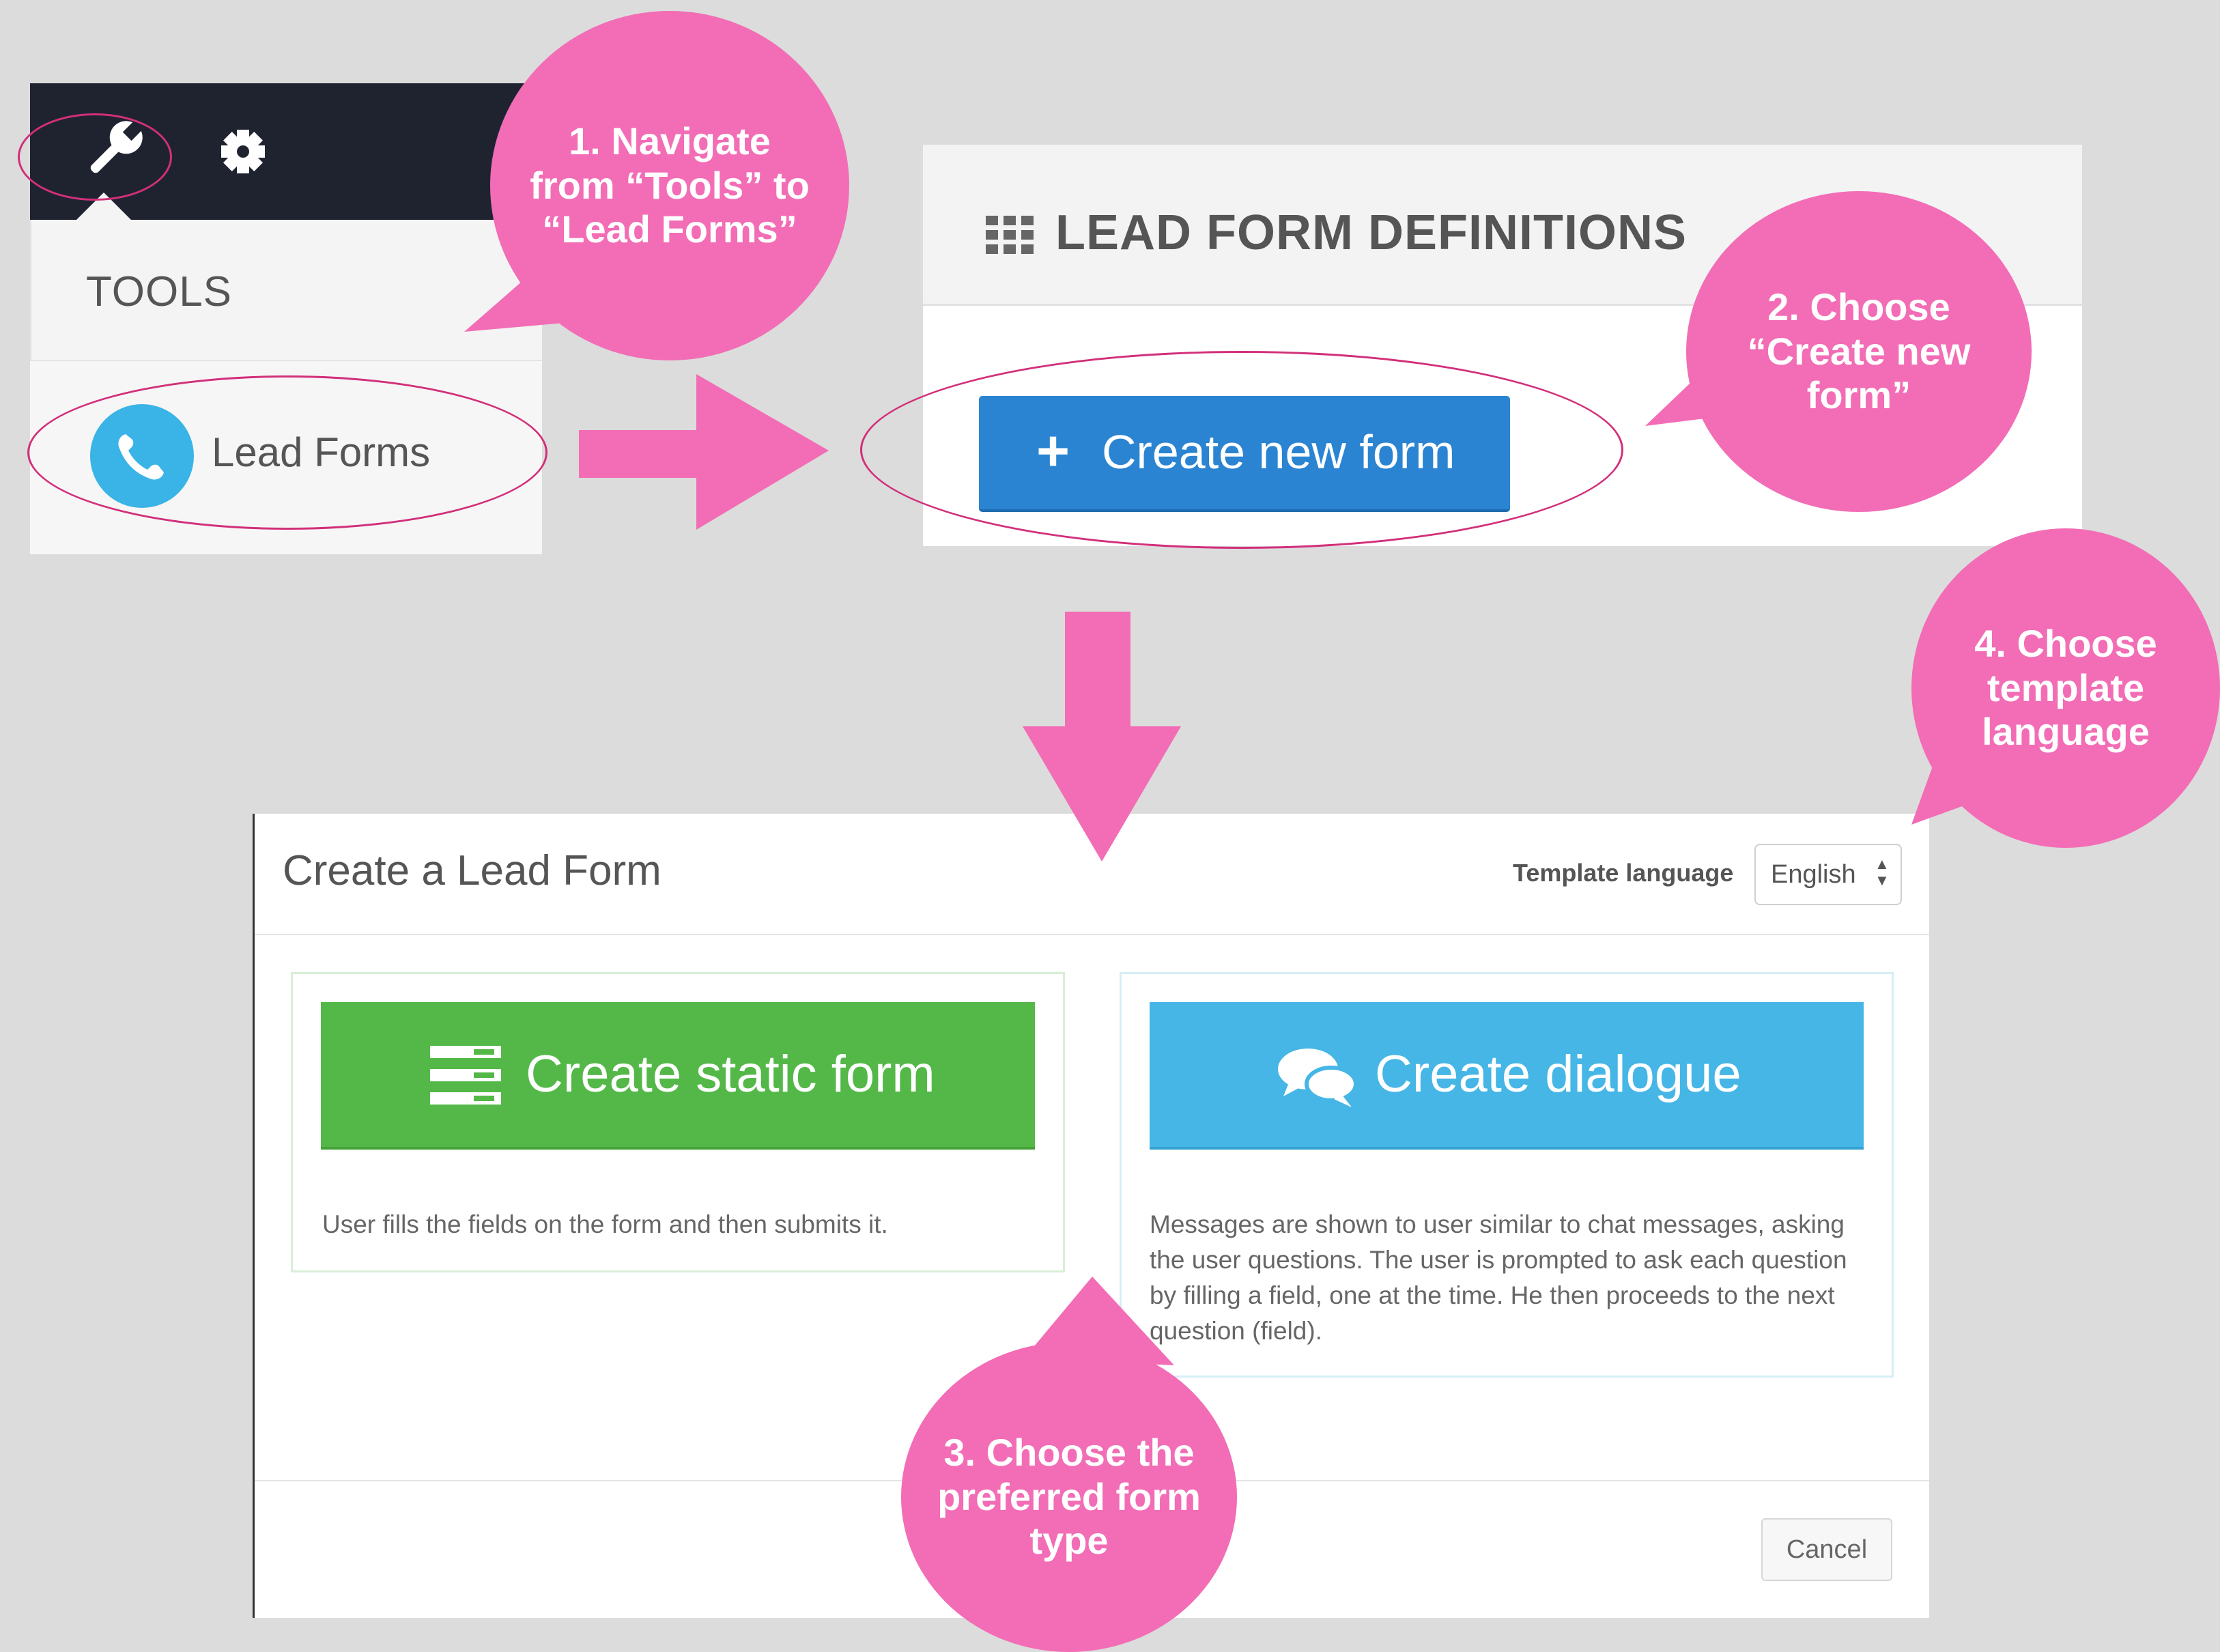 Image resolution: width=2220 pixels, height=1652 pixels. Describe the element at coordinates (704, 452) in the screenshot. I see `arrow-right-shape` at that location.